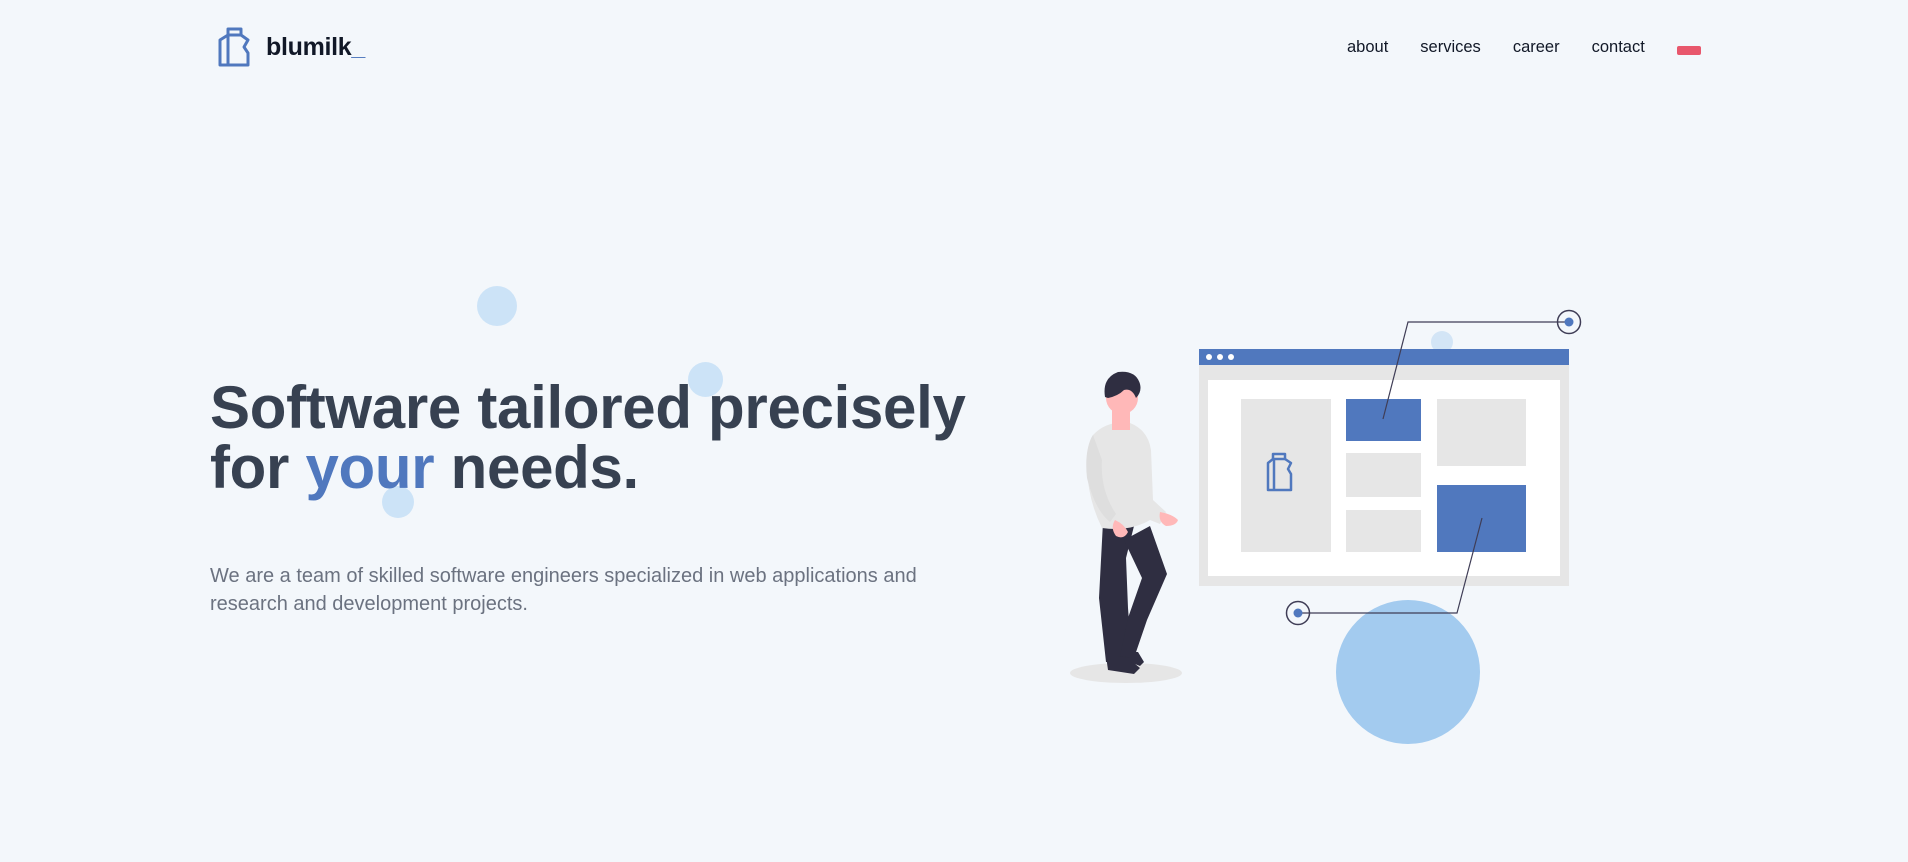 Image resolution: width=1908 pixels, height=862 pixels. Describe the element at coordinates (1286, 475) in the screenshot. I see `content-sidebar-block` at that location.